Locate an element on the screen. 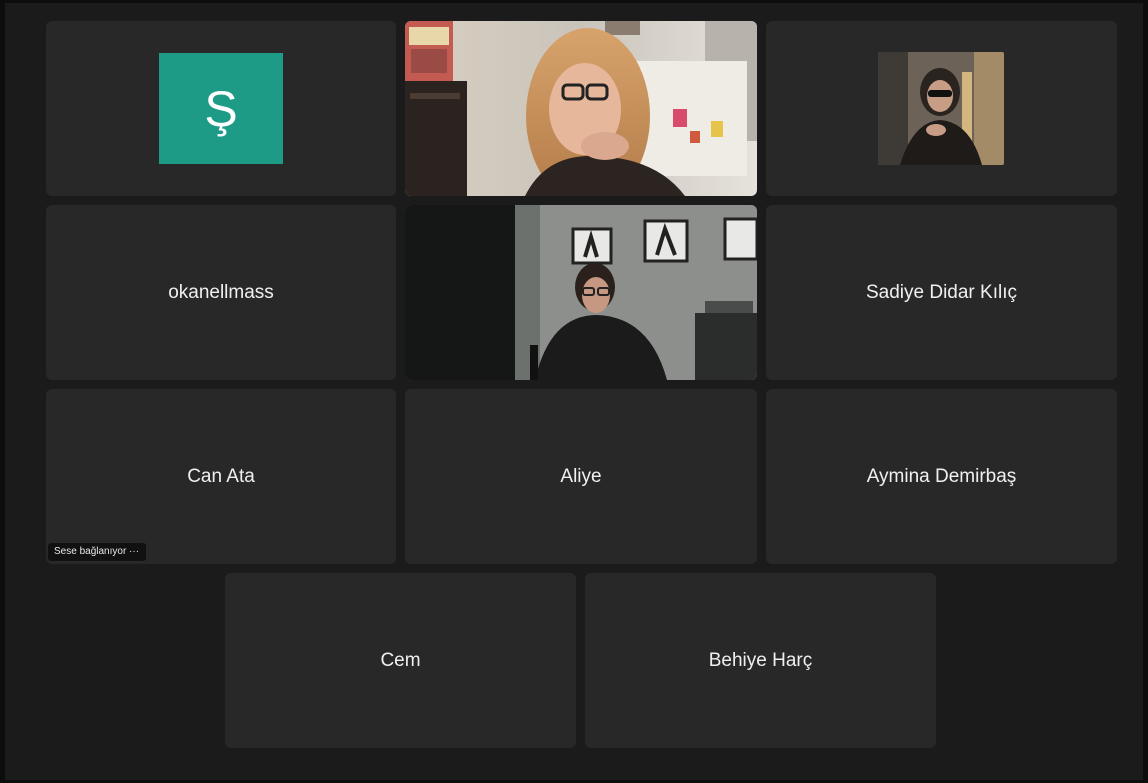 The image size is (1148, 783). connecting-audio-status: Sese bağlanıyor ··· is located at coordinates (97, 552).